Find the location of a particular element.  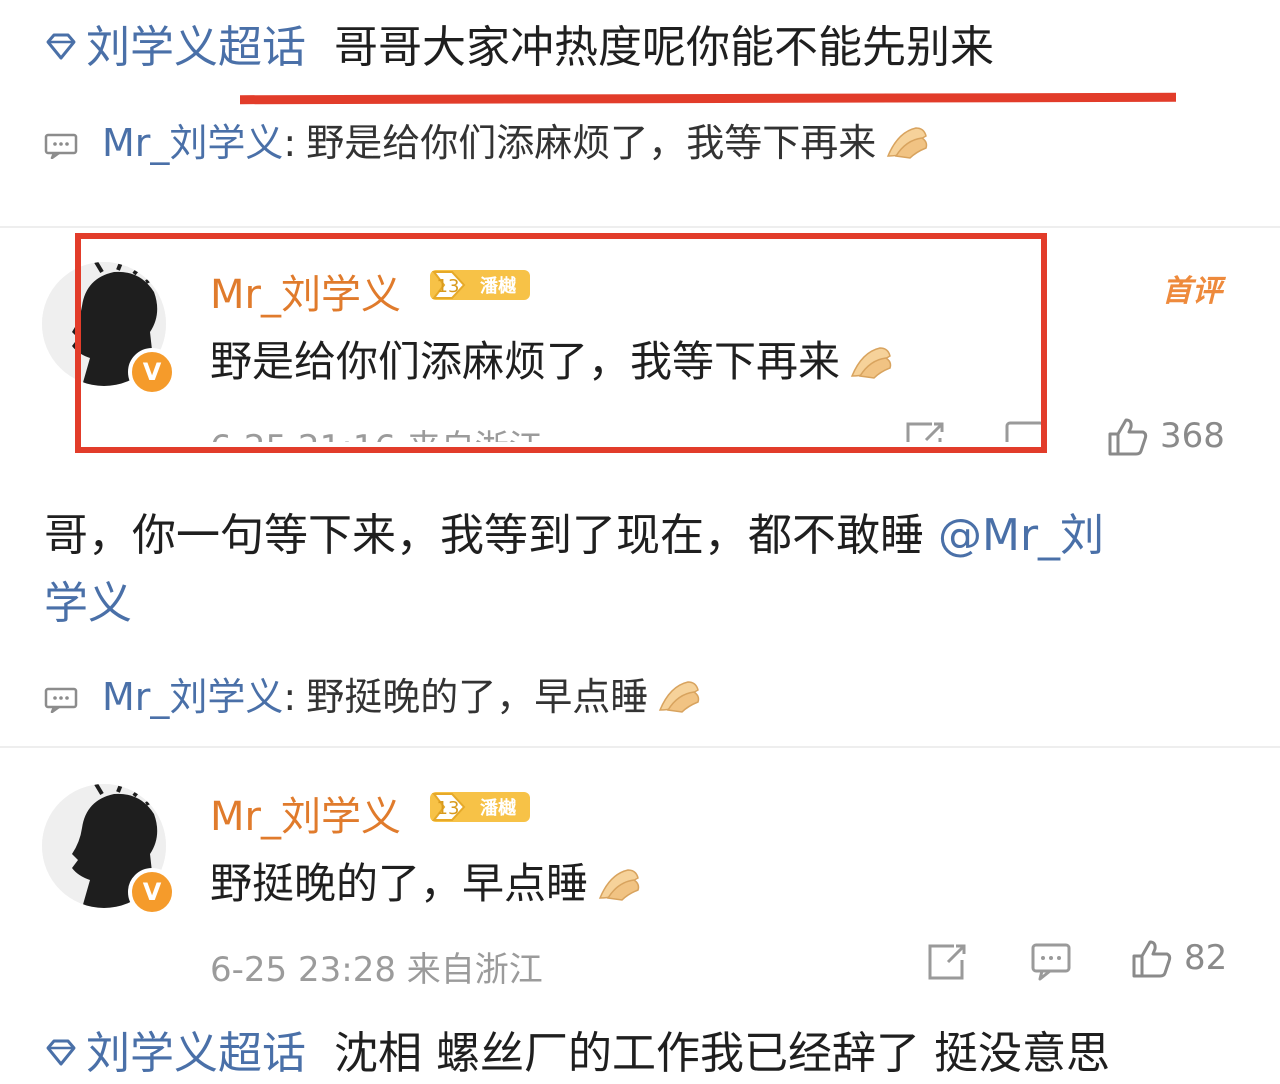

svg-text: 13 is located at coordinates (447, 808).